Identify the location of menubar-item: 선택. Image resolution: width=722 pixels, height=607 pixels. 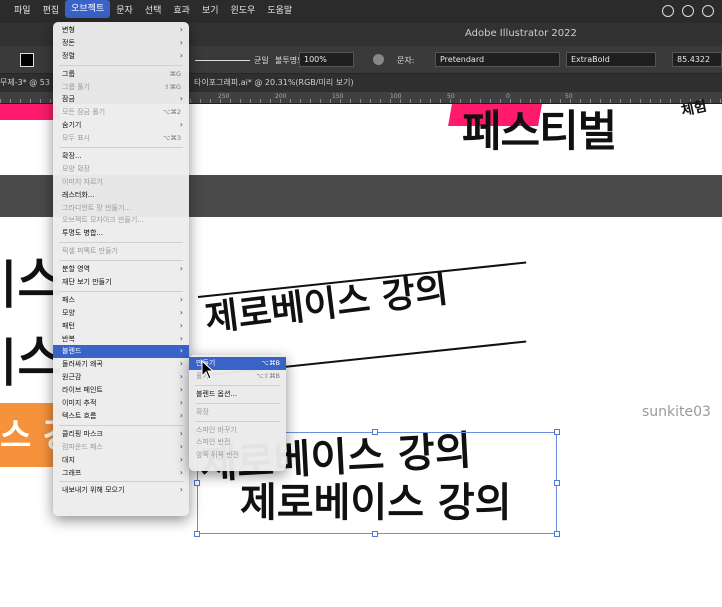
(153, 11).